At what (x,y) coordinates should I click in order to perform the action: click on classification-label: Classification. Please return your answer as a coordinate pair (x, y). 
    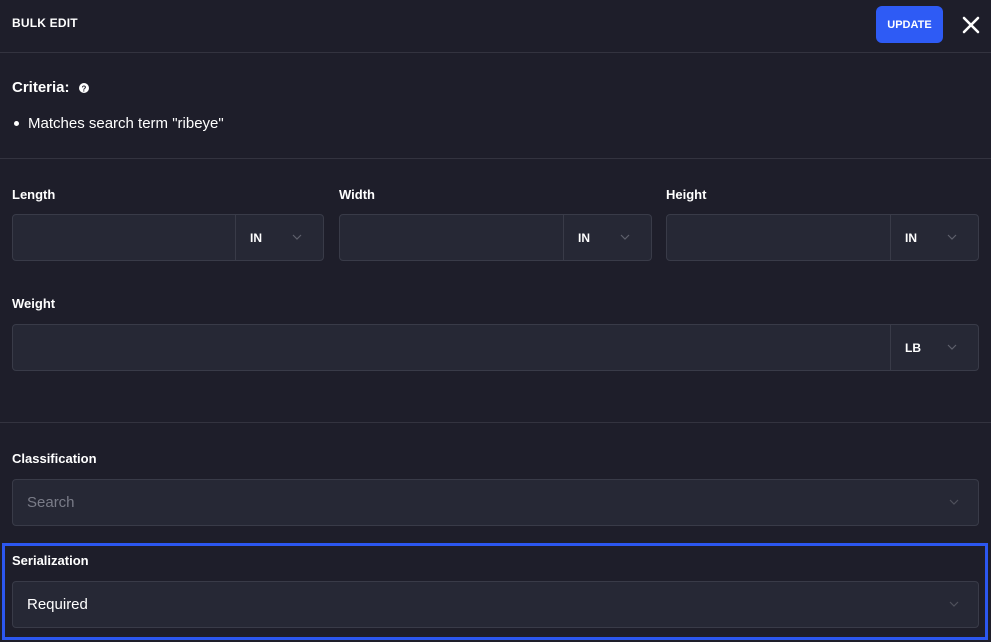
    Looking at the image, I should click on (54, 458).